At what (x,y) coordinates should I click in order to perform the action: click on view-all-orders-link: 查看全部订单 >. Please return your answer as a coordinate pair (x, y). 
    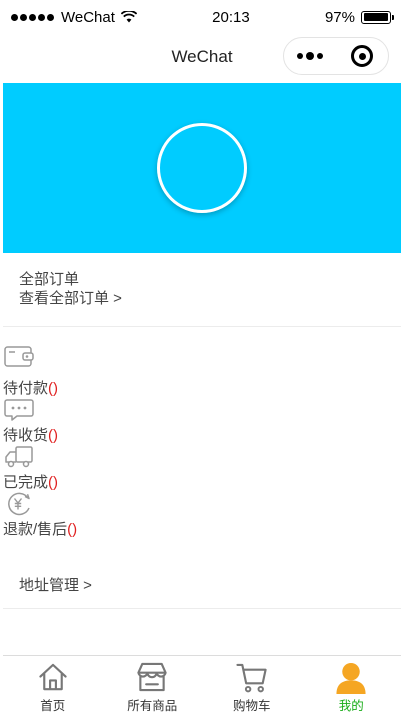
    Looking at the image, I should click on (202, 299).